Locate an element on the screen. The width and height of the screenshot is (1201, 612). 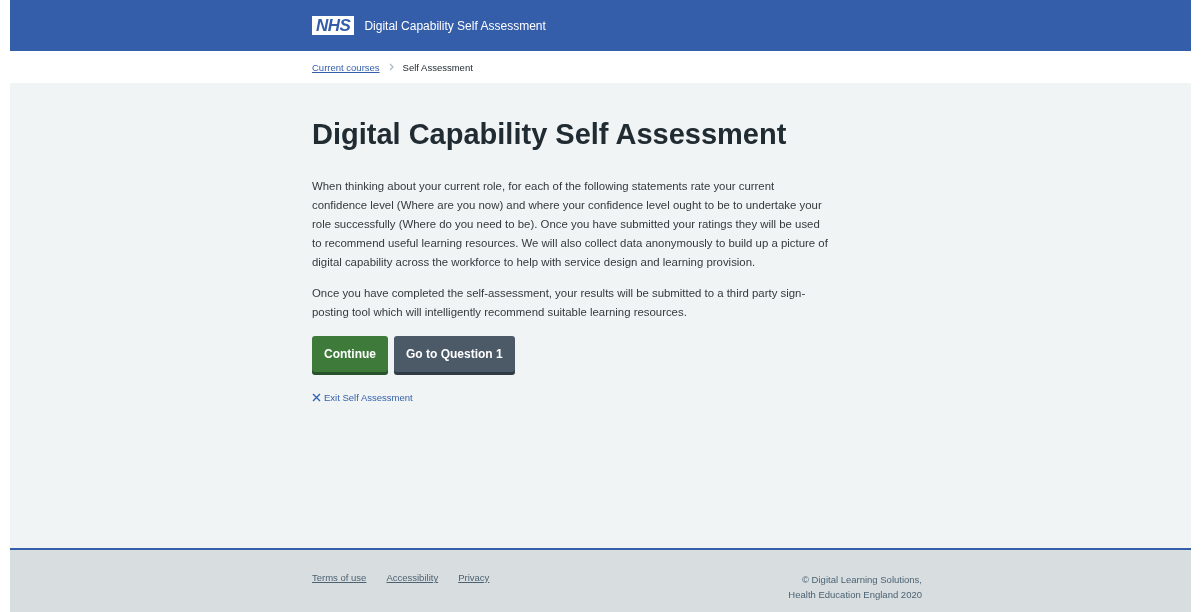
continue-button: Continue is located at coordinates (350, 354).